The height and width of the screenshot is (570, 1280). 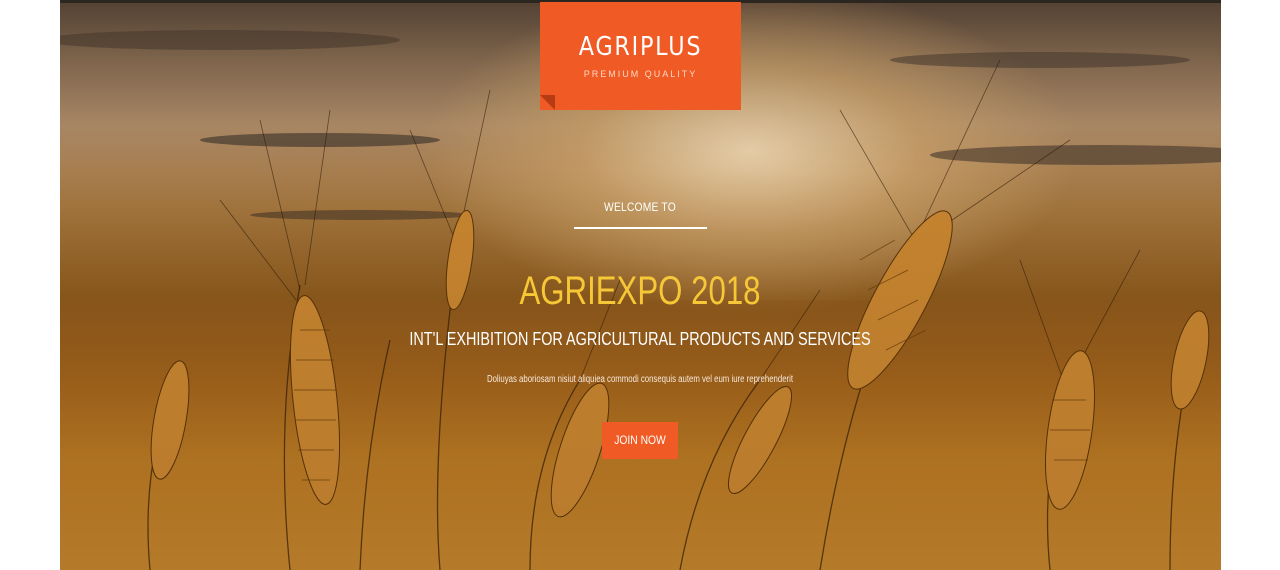 I want to click on join-now-button: JOIN NOW, so click(x=640, y=440).